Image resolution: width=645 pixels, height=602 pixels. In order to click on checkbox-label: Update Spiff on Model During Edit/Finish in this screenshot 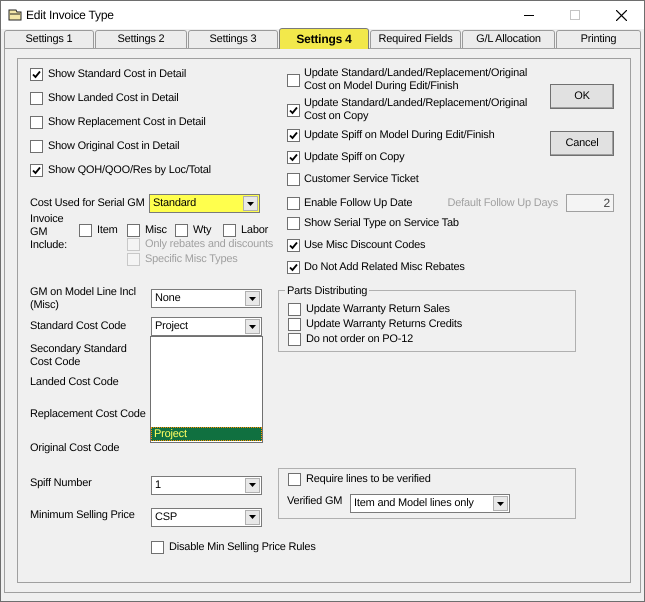, I will do `click(399, 135)`.